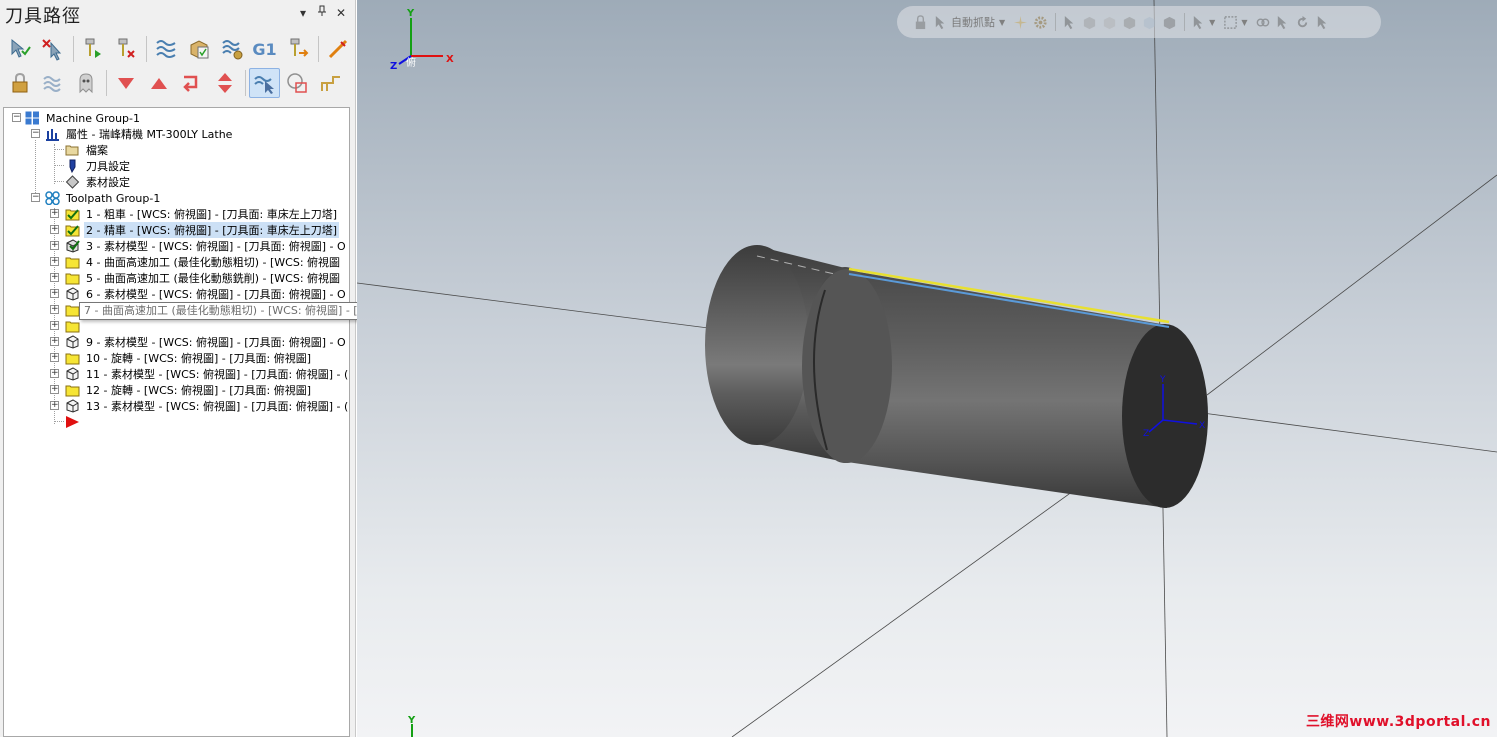 This screenshot has width=1497, height=737. I want to click on select-all-operations-icon, so click(19, 49).